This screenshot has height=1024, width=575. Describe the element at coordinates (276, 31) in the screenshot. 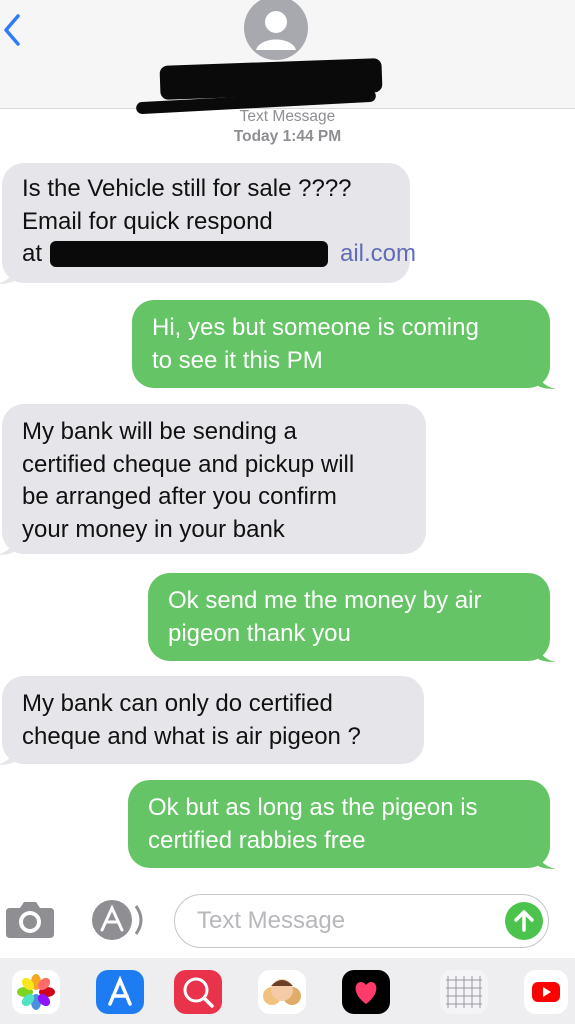

I see `contact-avatar-icon` at that location.